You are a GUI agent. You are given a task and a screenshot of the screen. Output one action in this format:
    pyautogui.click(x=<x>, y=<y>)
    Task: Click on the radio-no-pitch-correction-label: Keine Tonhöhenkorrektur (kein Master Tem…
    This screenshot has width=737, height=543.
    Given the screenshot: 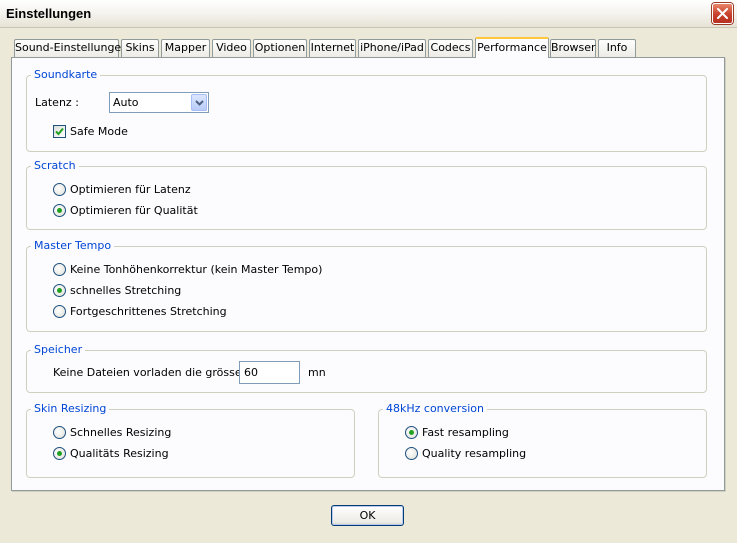 What is the action you would take?
    pyautogui.click(x=196, y=269)
    